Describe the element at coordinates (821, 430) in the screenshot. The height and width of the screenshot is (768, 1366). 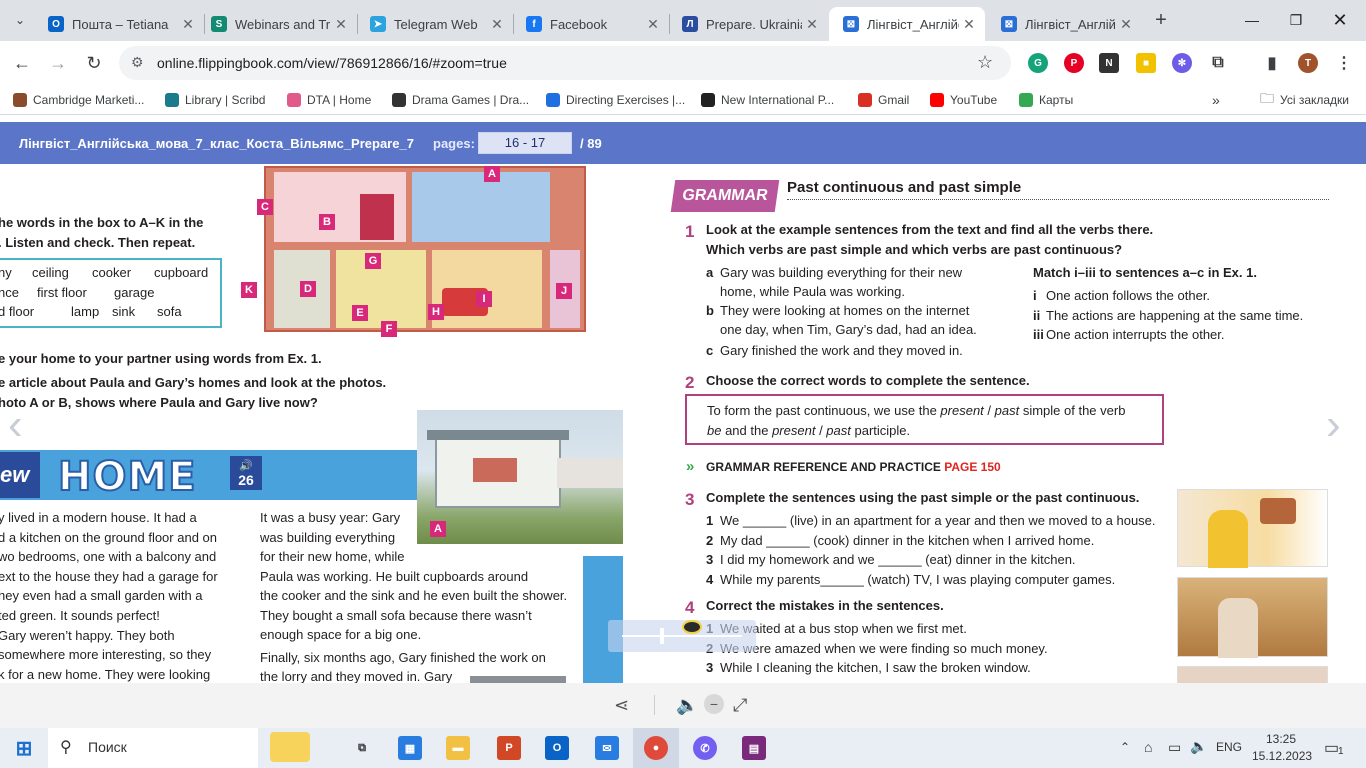
I see `rule-slash: /` at that location.